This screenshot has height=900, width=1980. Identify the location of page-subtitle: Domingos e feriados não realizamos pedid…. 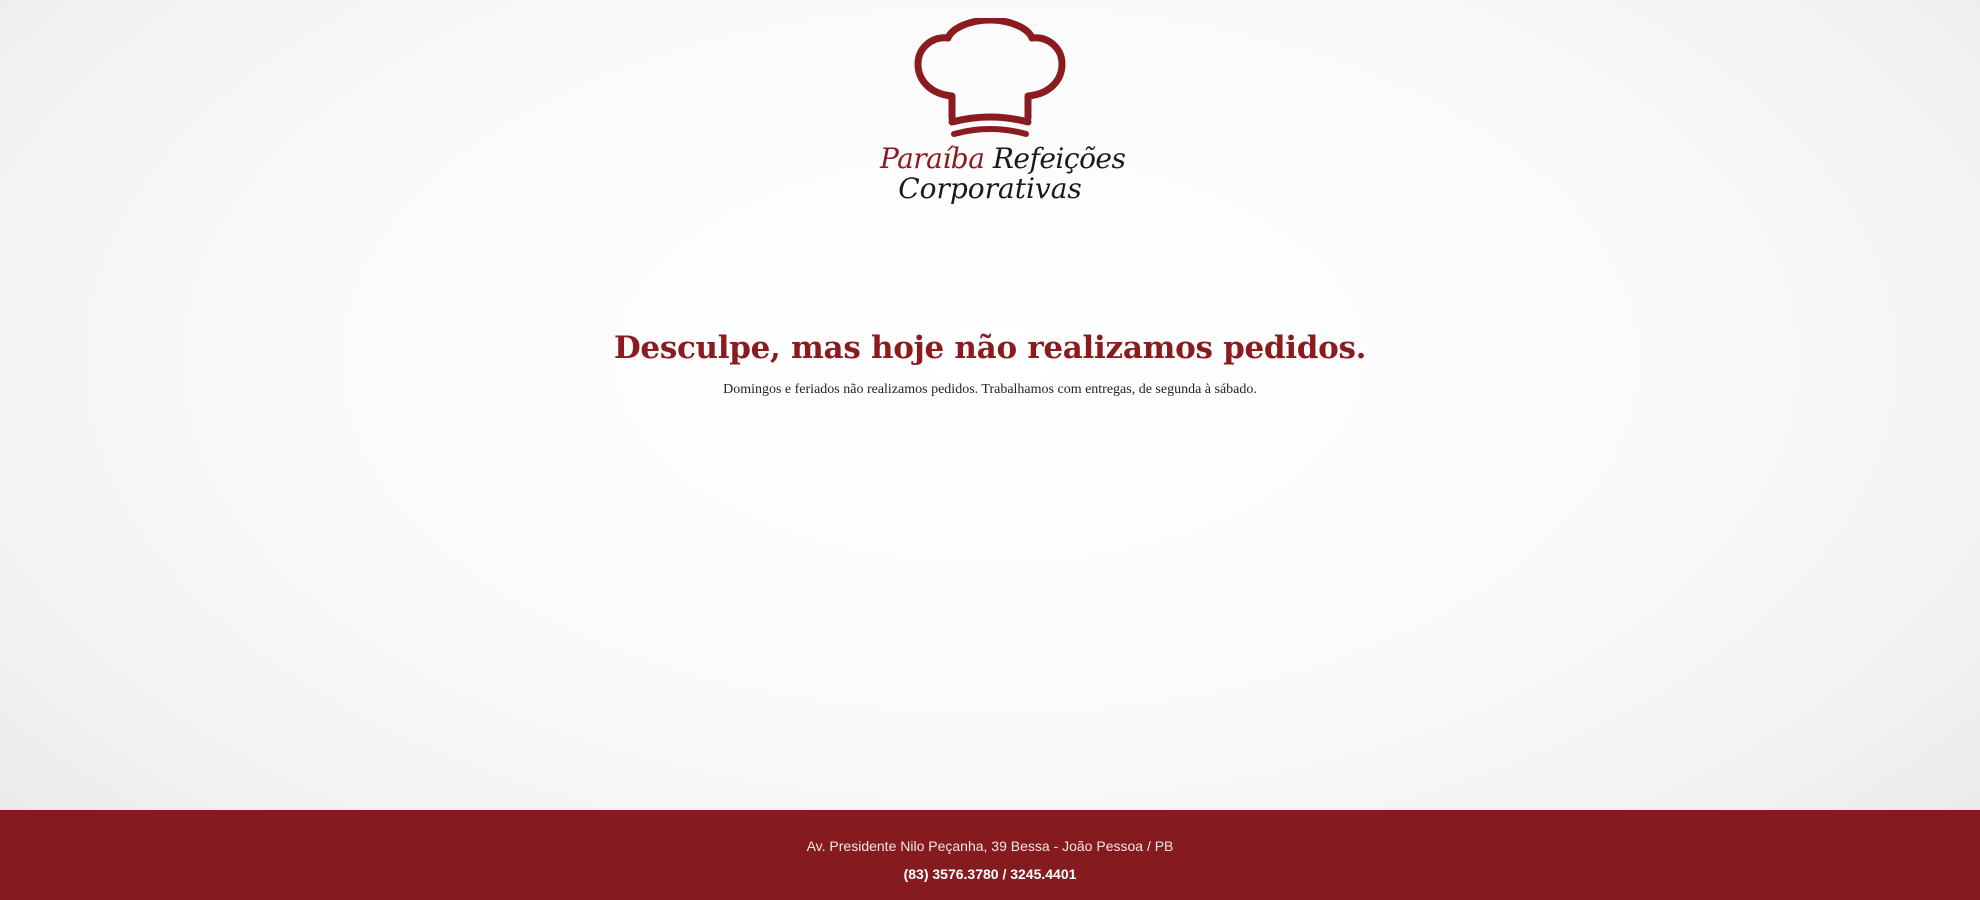
(990, 389).